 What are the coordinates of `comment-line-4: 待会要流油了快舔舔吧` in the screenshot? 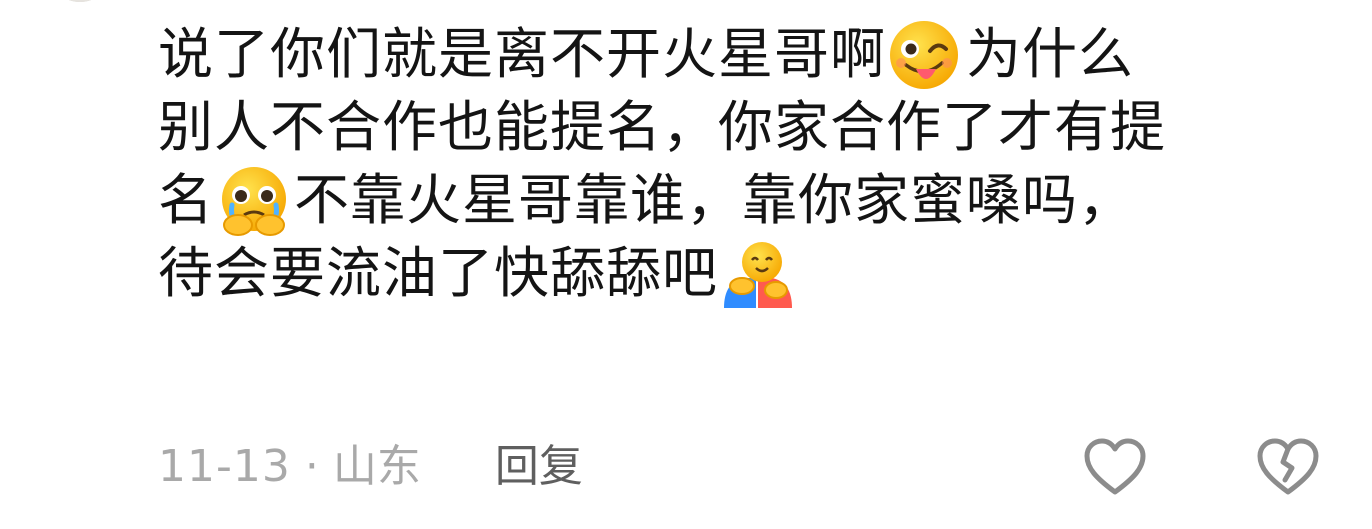 It's located at (753, 273).